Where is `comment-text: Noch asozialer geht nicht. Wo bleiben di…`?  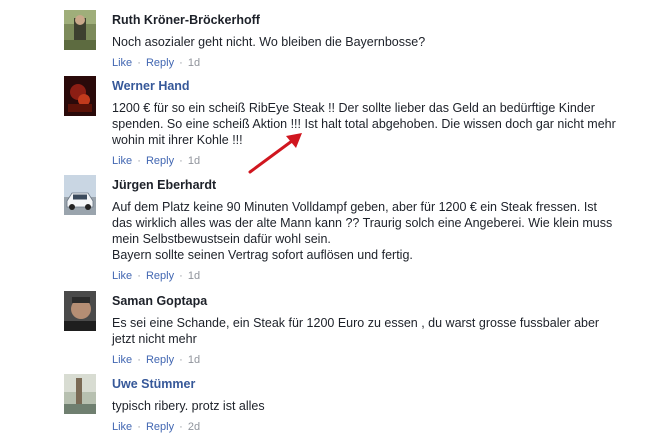
comment-text: Noch asozialer geht nicht. Wo bleiben di… is located at coordinates (372, 42).